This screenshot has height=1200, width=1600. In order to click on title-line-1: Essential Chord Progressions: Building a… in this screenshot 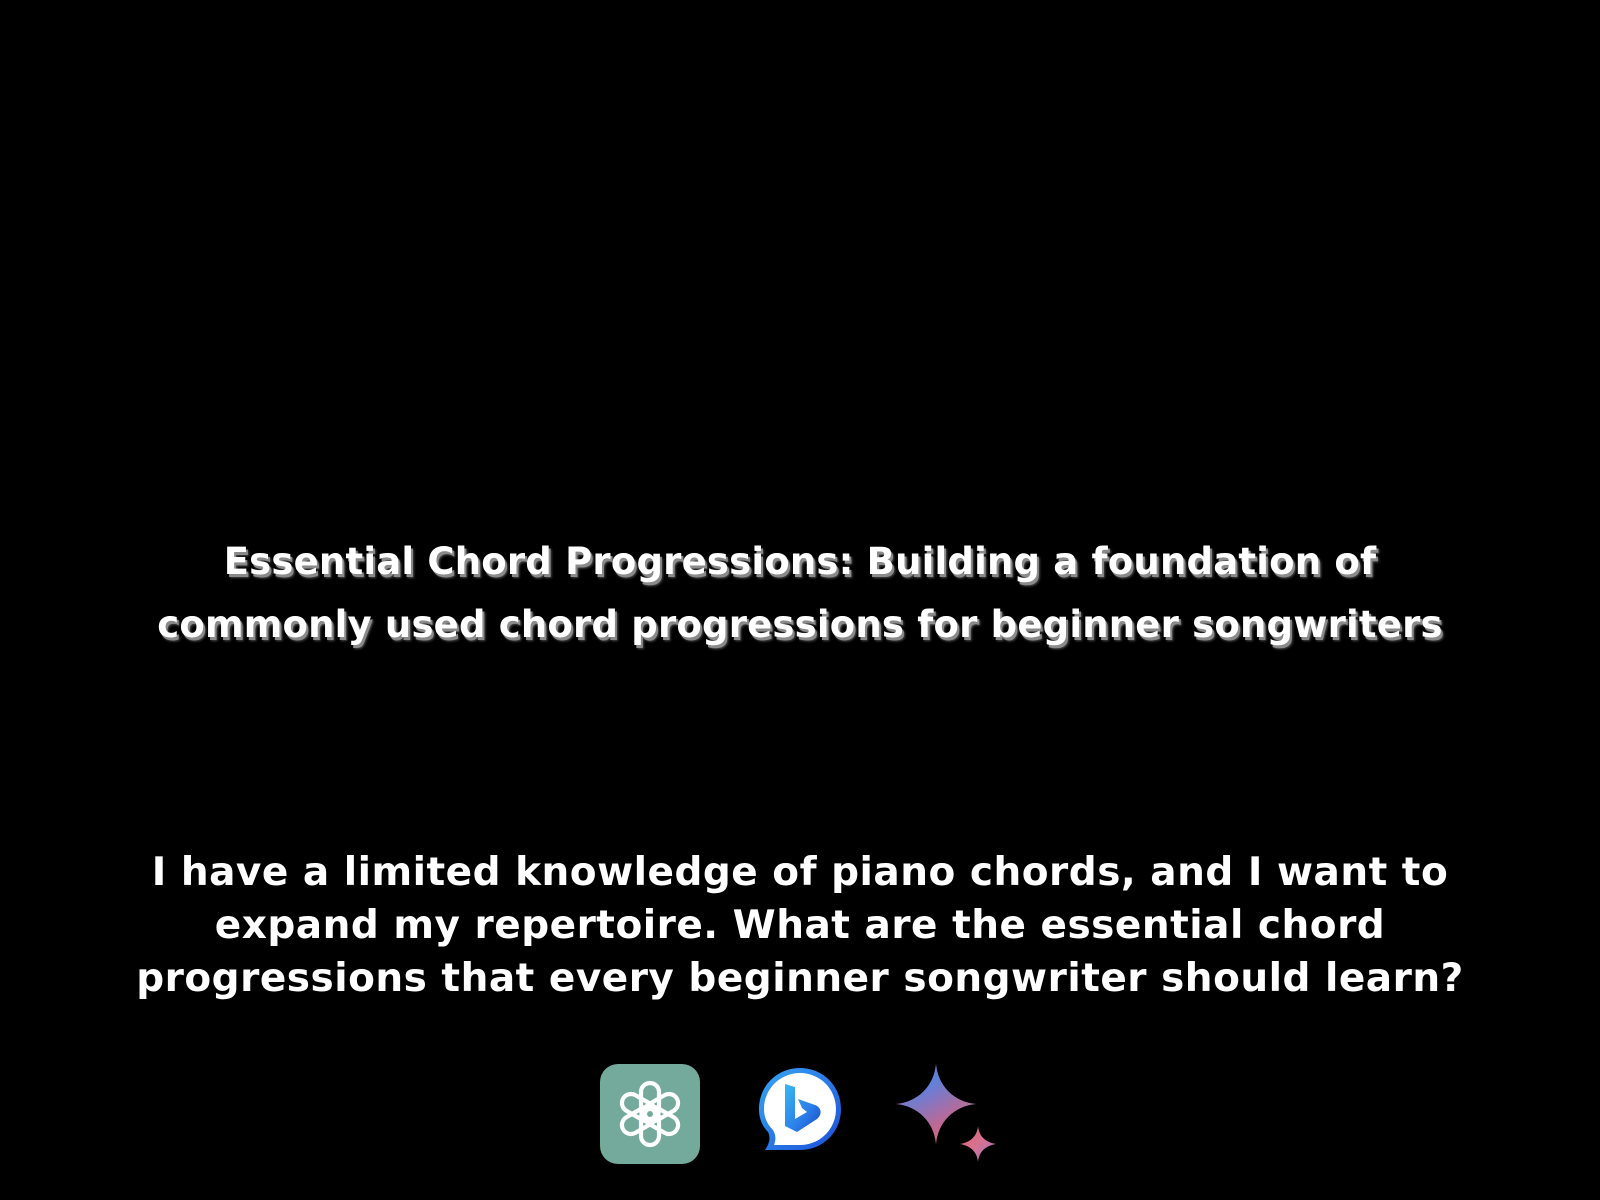, I will do `click(800, 561)`.